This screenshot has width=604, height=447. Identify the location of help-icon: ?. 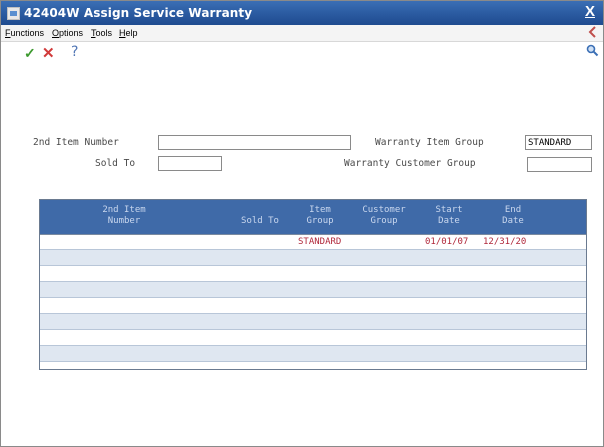
(74, 52).